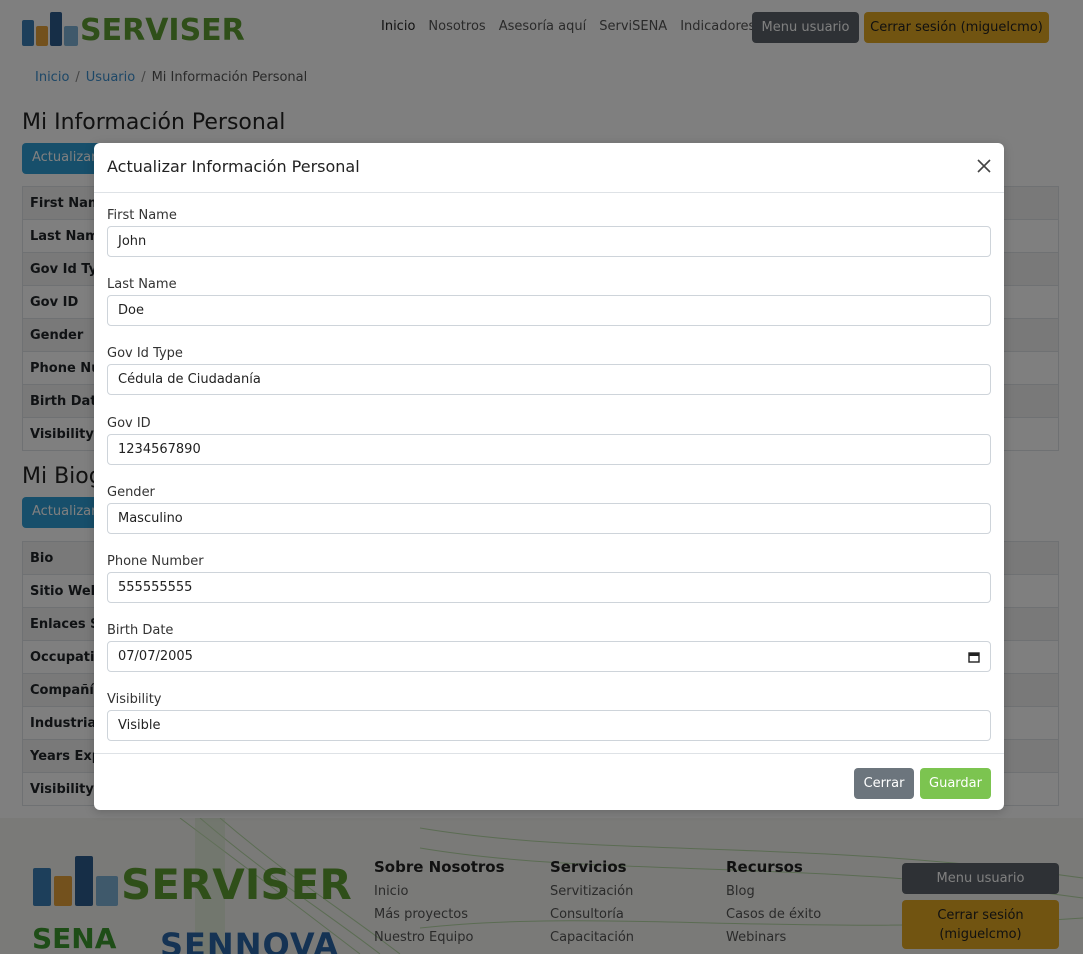 The width and height of the screenshot is (1083, 954). Describe the element at coordinates (145, 353) in the screenshot. I see `gov-id-type-label: Gov Id Type` at that location.